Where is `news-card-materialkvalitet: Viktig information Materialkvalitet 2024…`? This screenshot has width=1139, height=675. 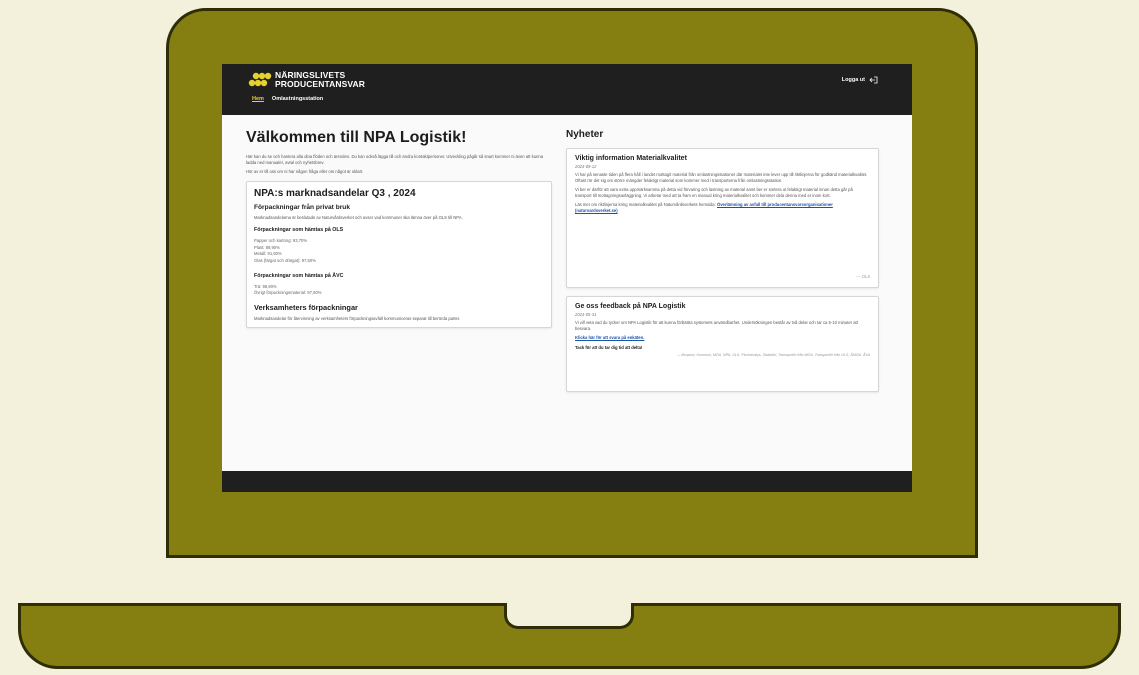 news-card-materialkvalitet: Viktig information Materialkvalitet 2024… is located at coordinates (722, 218).